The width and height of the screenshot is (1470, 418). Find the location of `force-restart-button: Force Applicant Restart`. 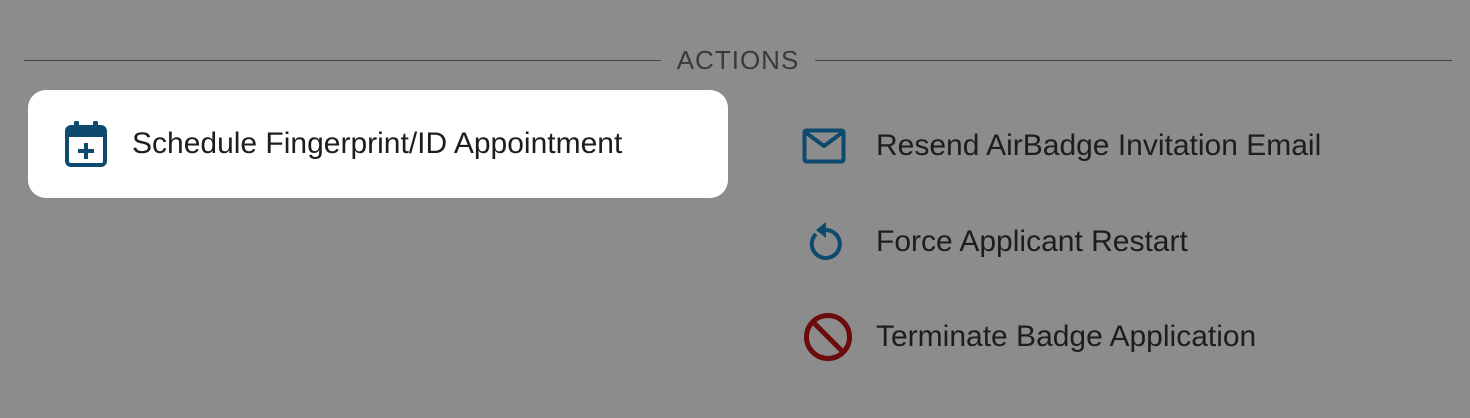

force-restart-button: Force Applicant Restart is located at coordinates (993, 242).